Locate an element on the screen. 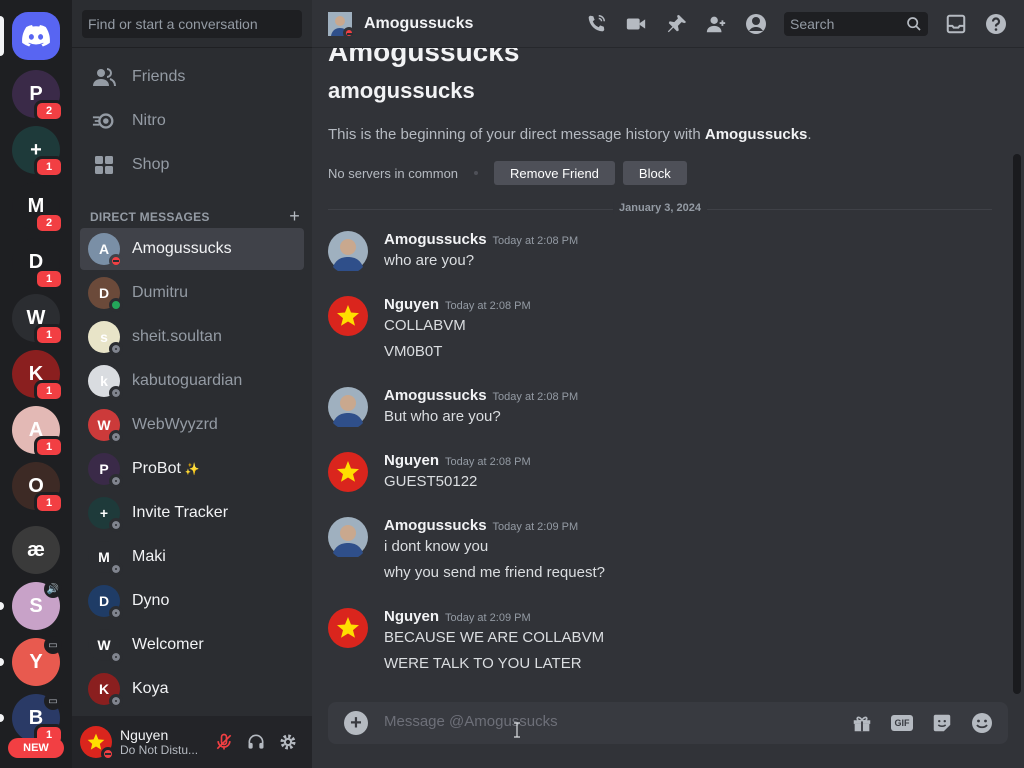 The height and width of the screenshot is (768, 1024). dm-avatar: + is located at coordinates (105, 514).